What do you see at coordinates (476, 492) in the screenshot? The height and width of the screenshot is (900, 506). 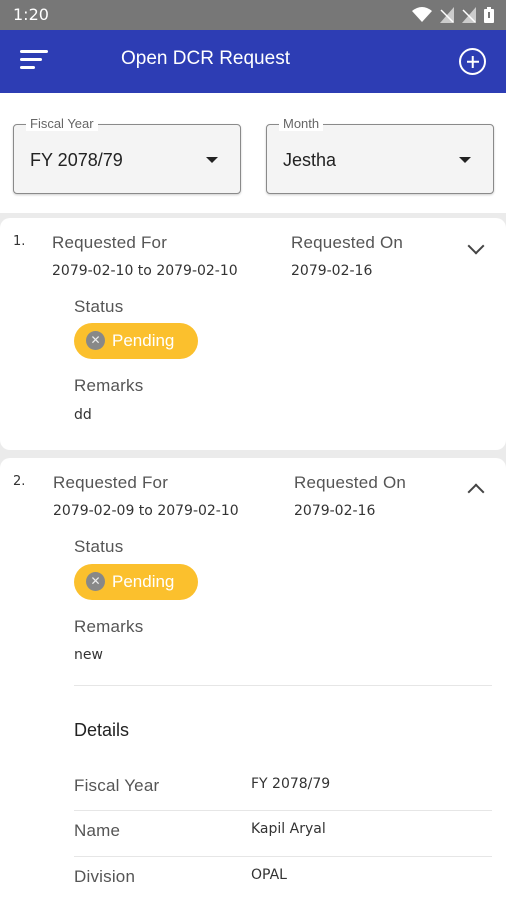 I see `chevron-up-icon` at bounding box center [476, 492].